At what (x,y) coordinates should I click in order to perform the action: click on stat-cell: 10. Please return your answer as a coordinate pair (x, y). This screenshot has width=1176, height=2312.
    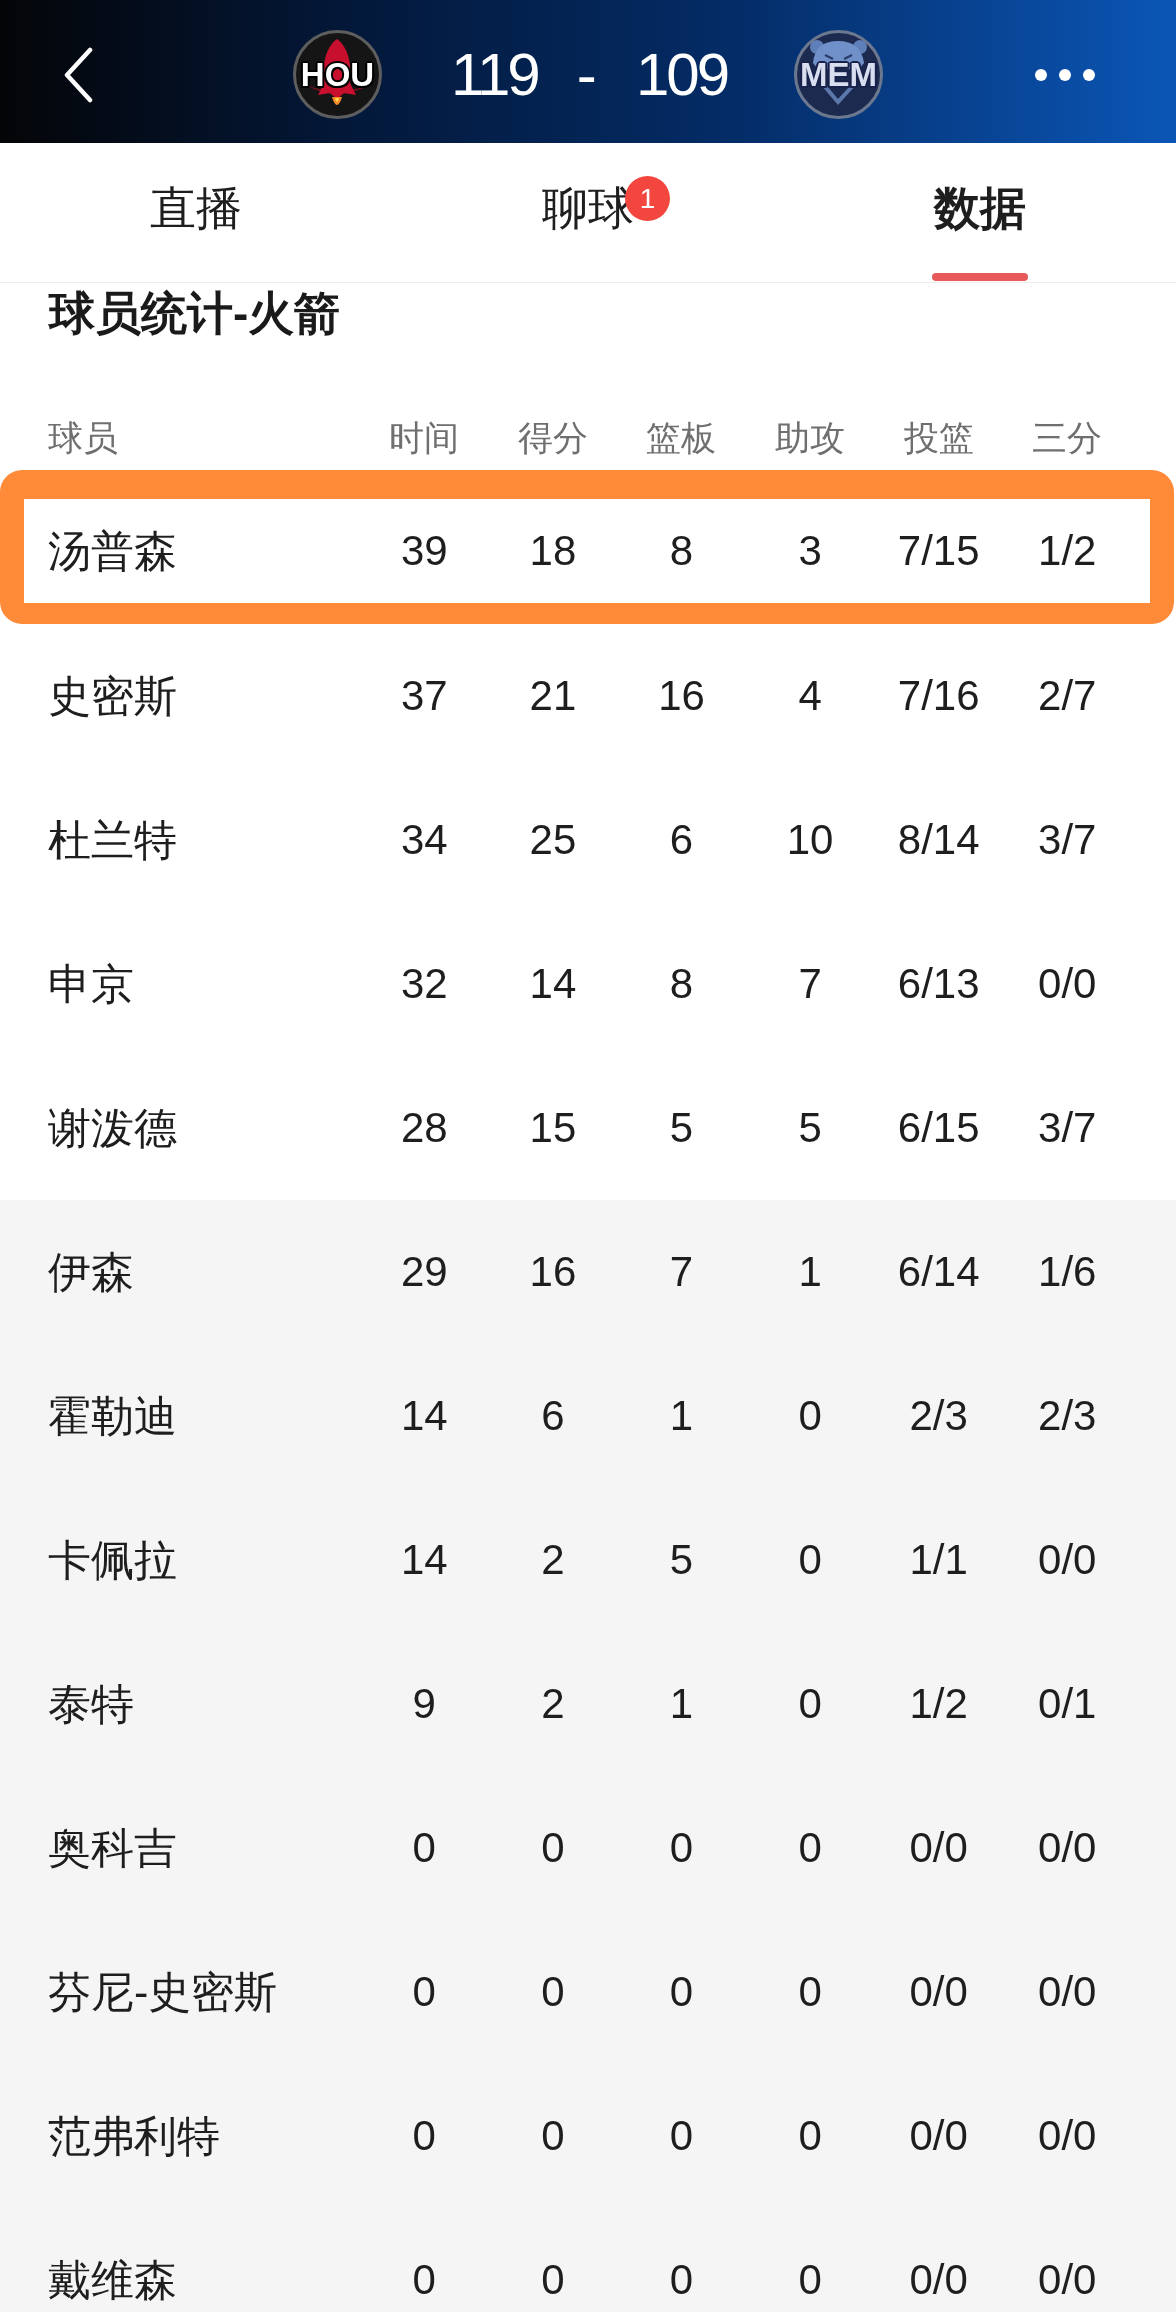
    Looking at the image, I should click on (810, 840).